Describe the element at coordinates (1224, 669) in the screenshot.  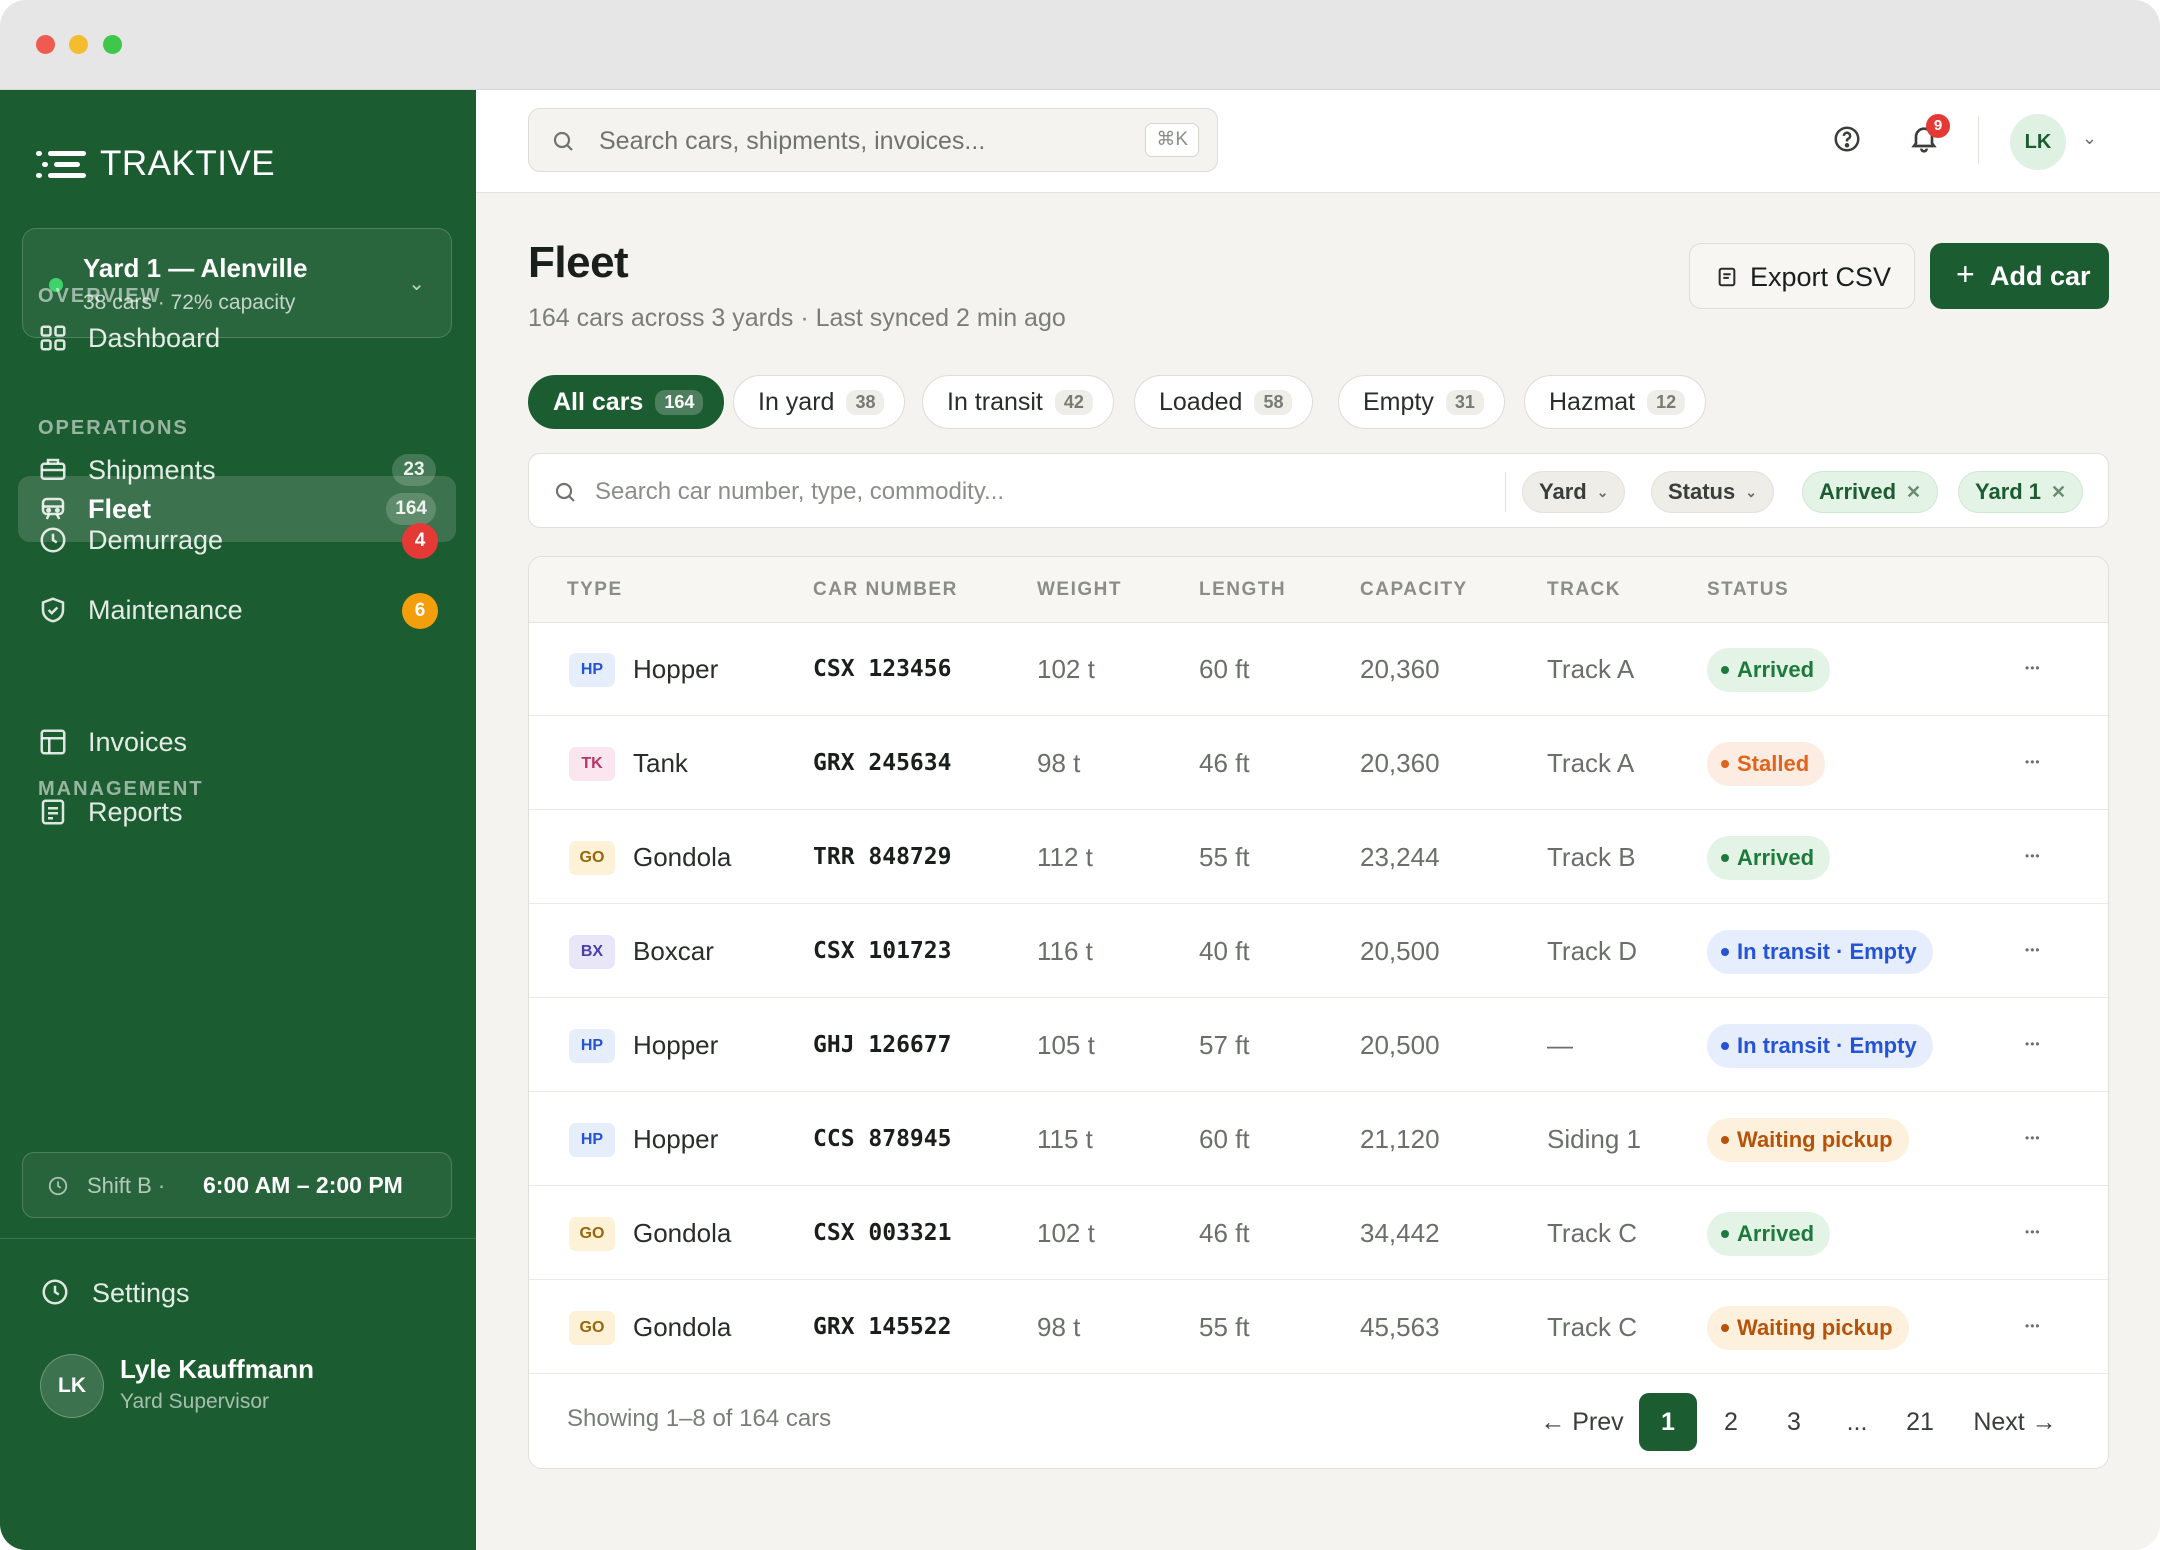
I see `car-length: 60 ft` at that location.